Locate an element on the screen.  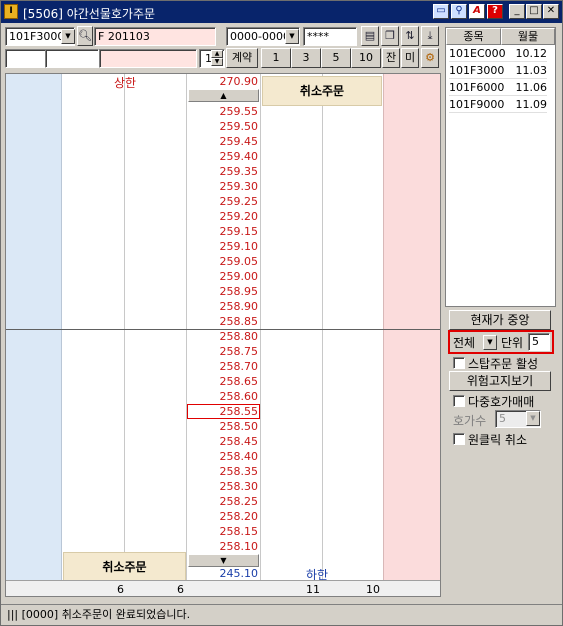
search-icon: 🔍︎ is located at coordinates (85, 36).